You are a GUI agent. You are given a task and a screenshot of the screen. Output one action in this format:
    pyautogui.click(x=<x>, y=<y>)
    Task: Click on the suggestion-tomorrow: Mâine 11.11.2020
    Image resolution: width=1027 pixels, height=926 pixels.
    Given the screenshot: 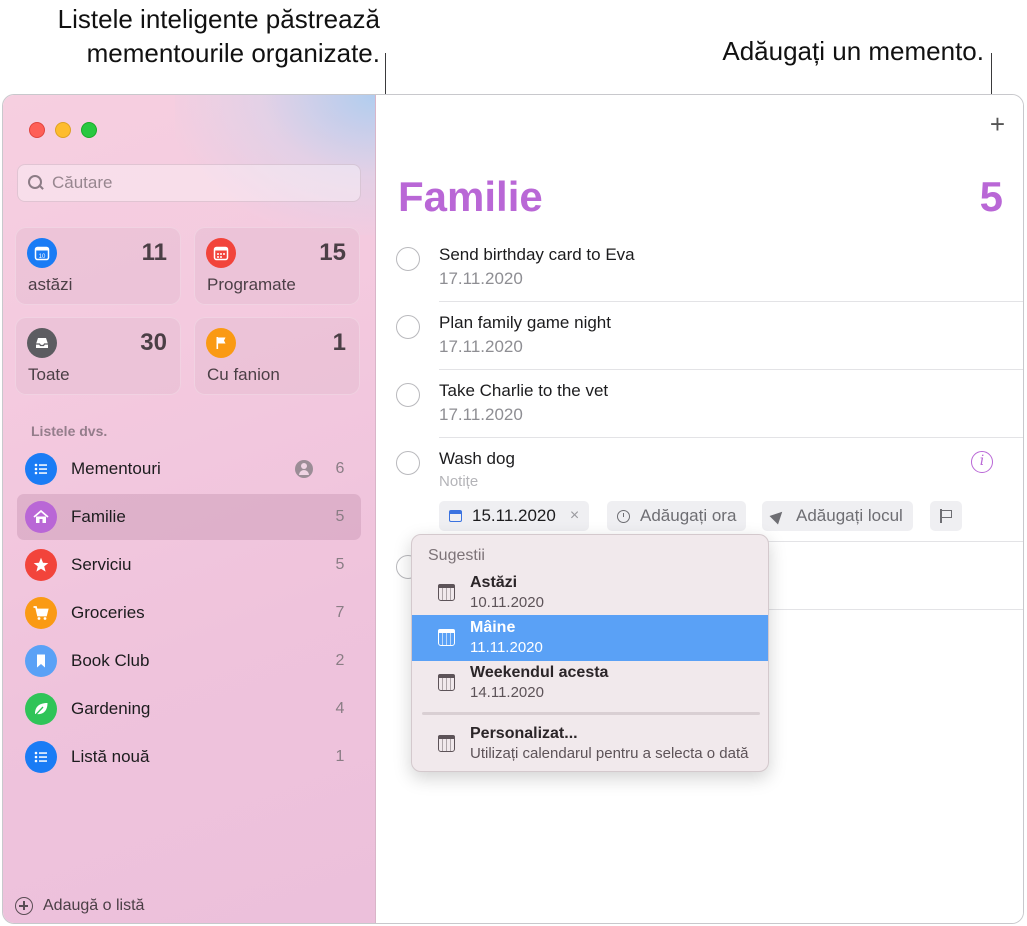 What is the action you would take?
    pyautogui.click(x=590, y=638)
    